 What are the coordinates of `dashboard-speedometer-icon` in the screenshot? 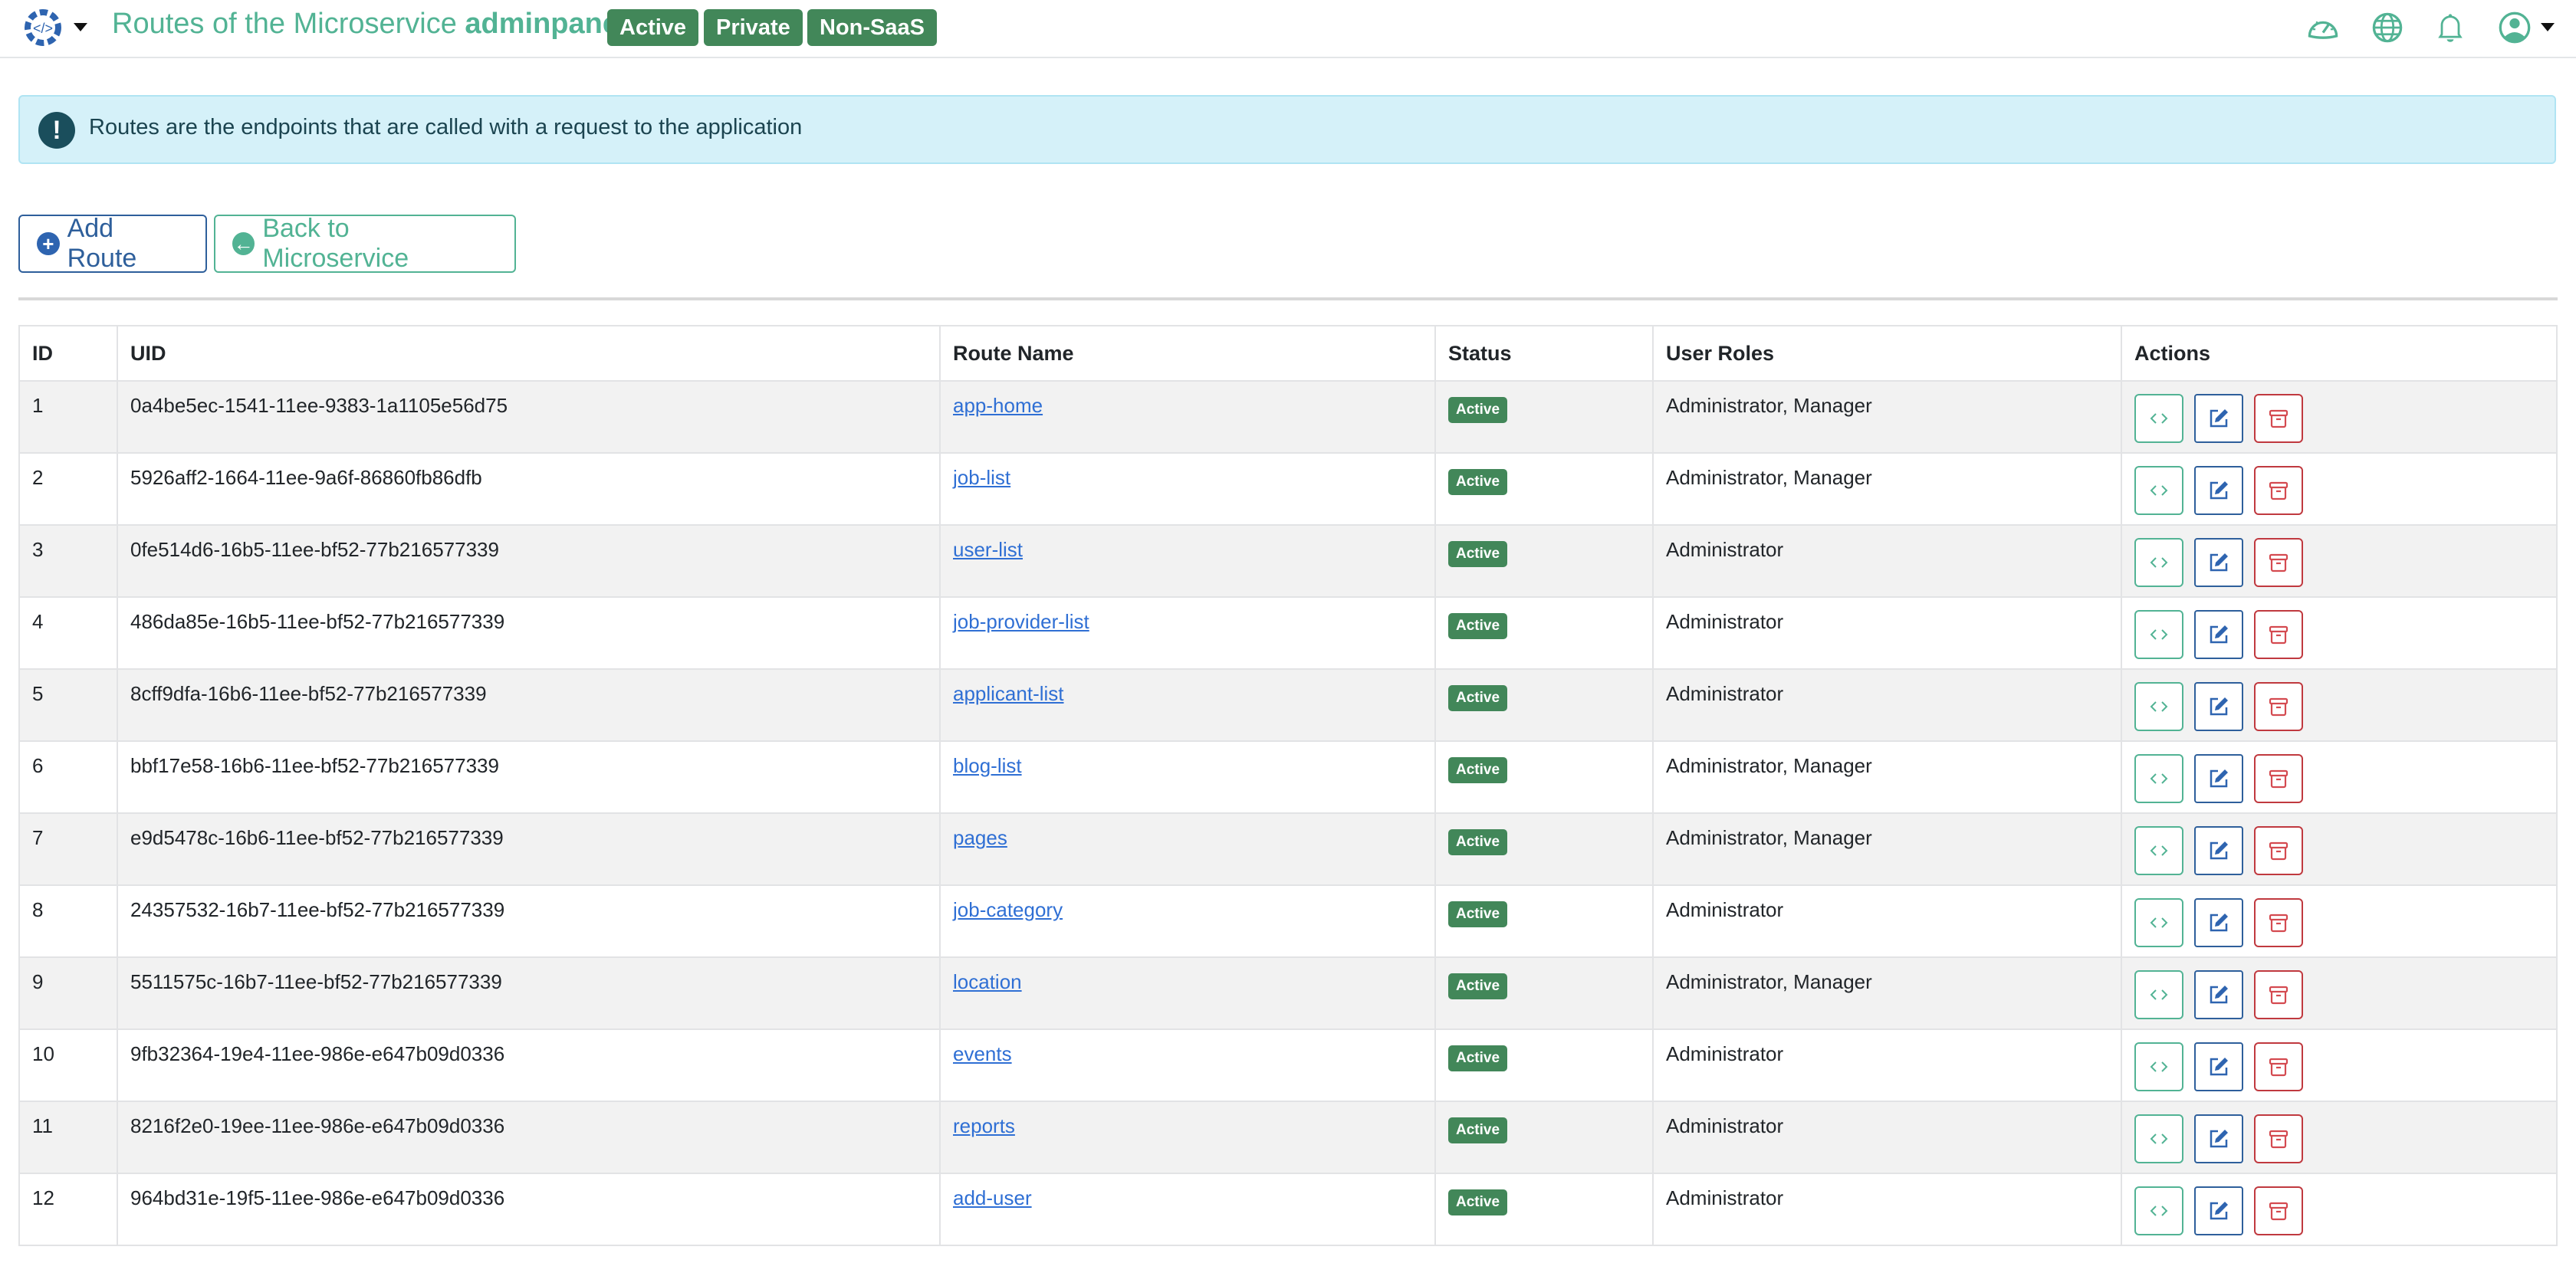 It's located at (2323, 28).